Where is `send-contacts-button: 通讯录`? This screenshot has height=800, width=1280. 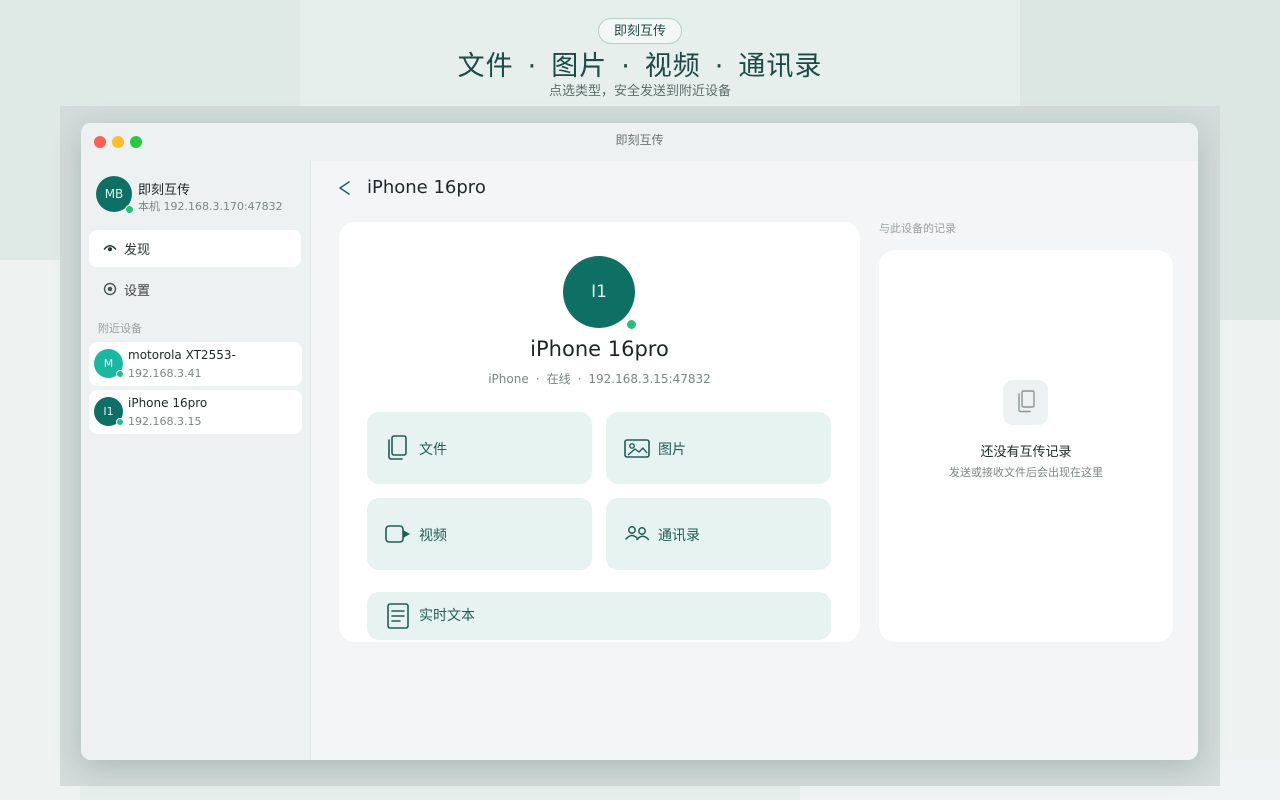 send-contacts-button: 通讯录 is located at coordinates (718, 534).